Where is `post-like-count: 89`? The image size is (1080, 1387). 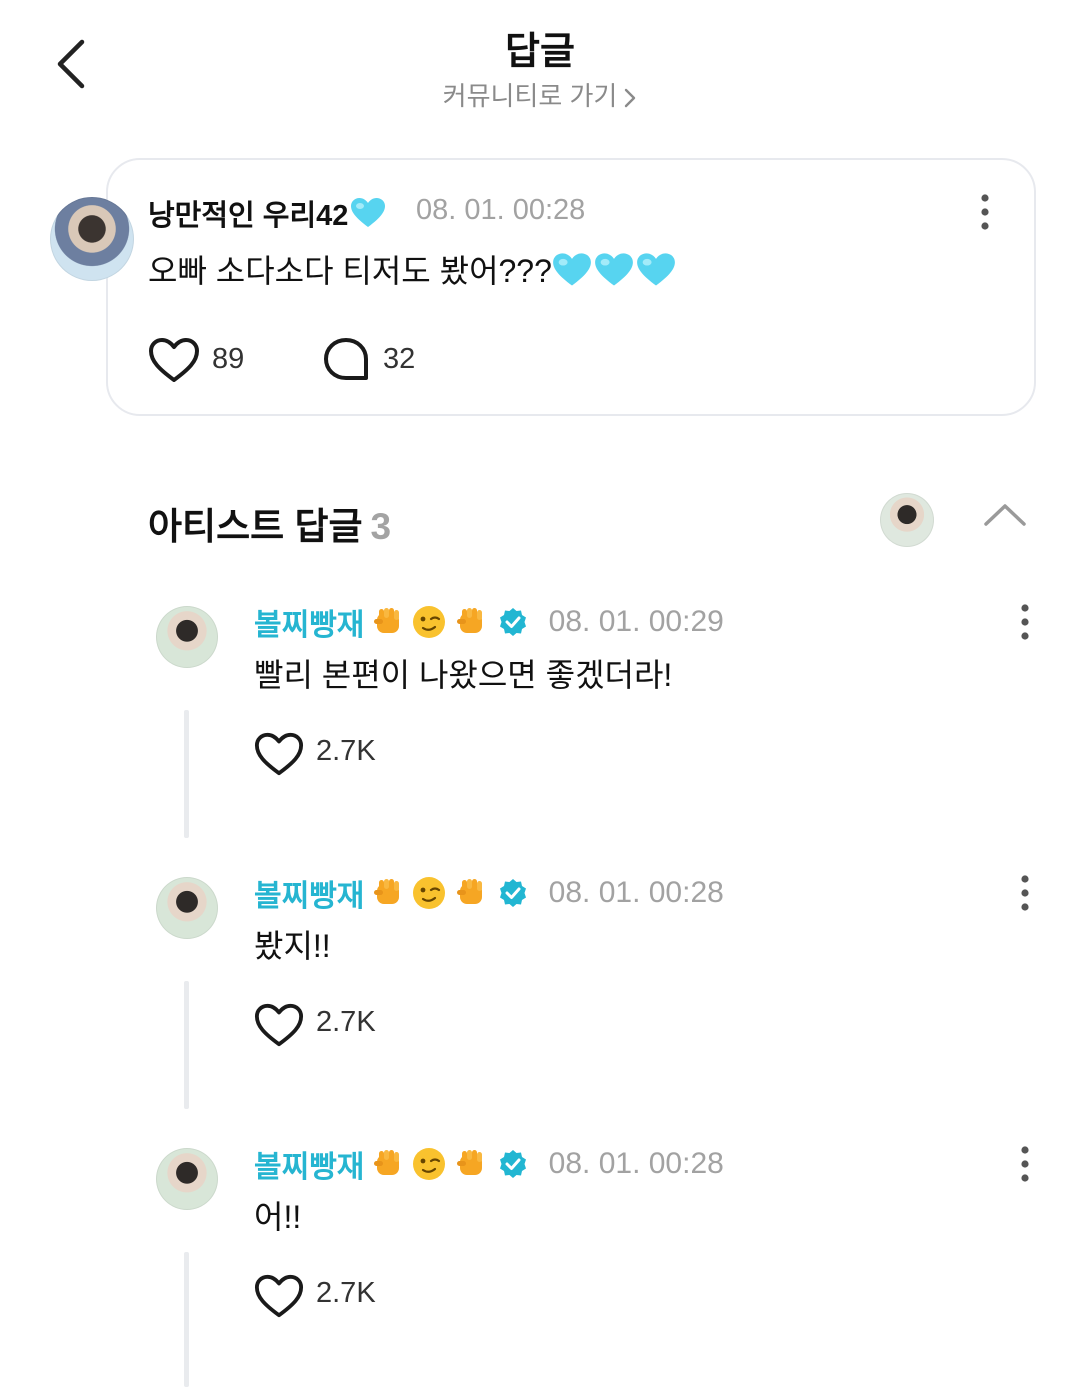
post-like-count: 89 is located at coordinates (228, 359).